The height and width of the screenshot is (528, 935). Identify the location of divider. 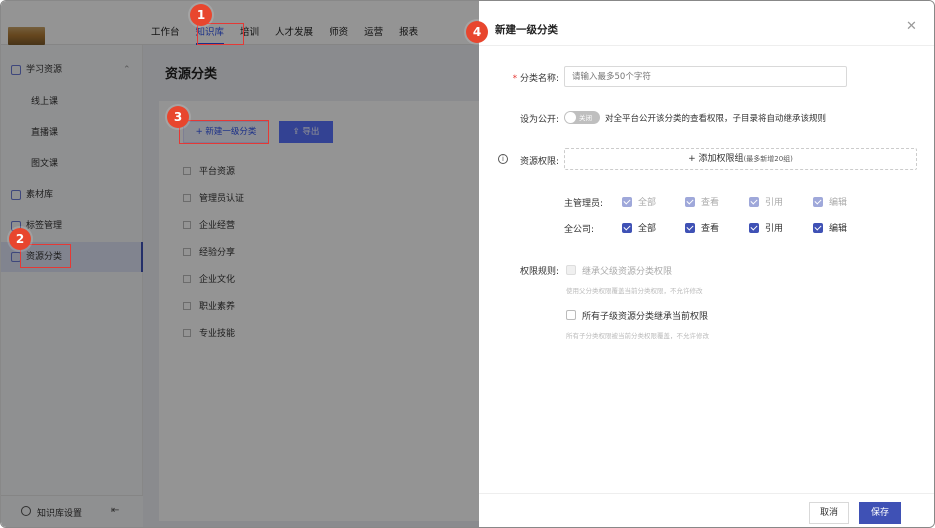
(706, 45).